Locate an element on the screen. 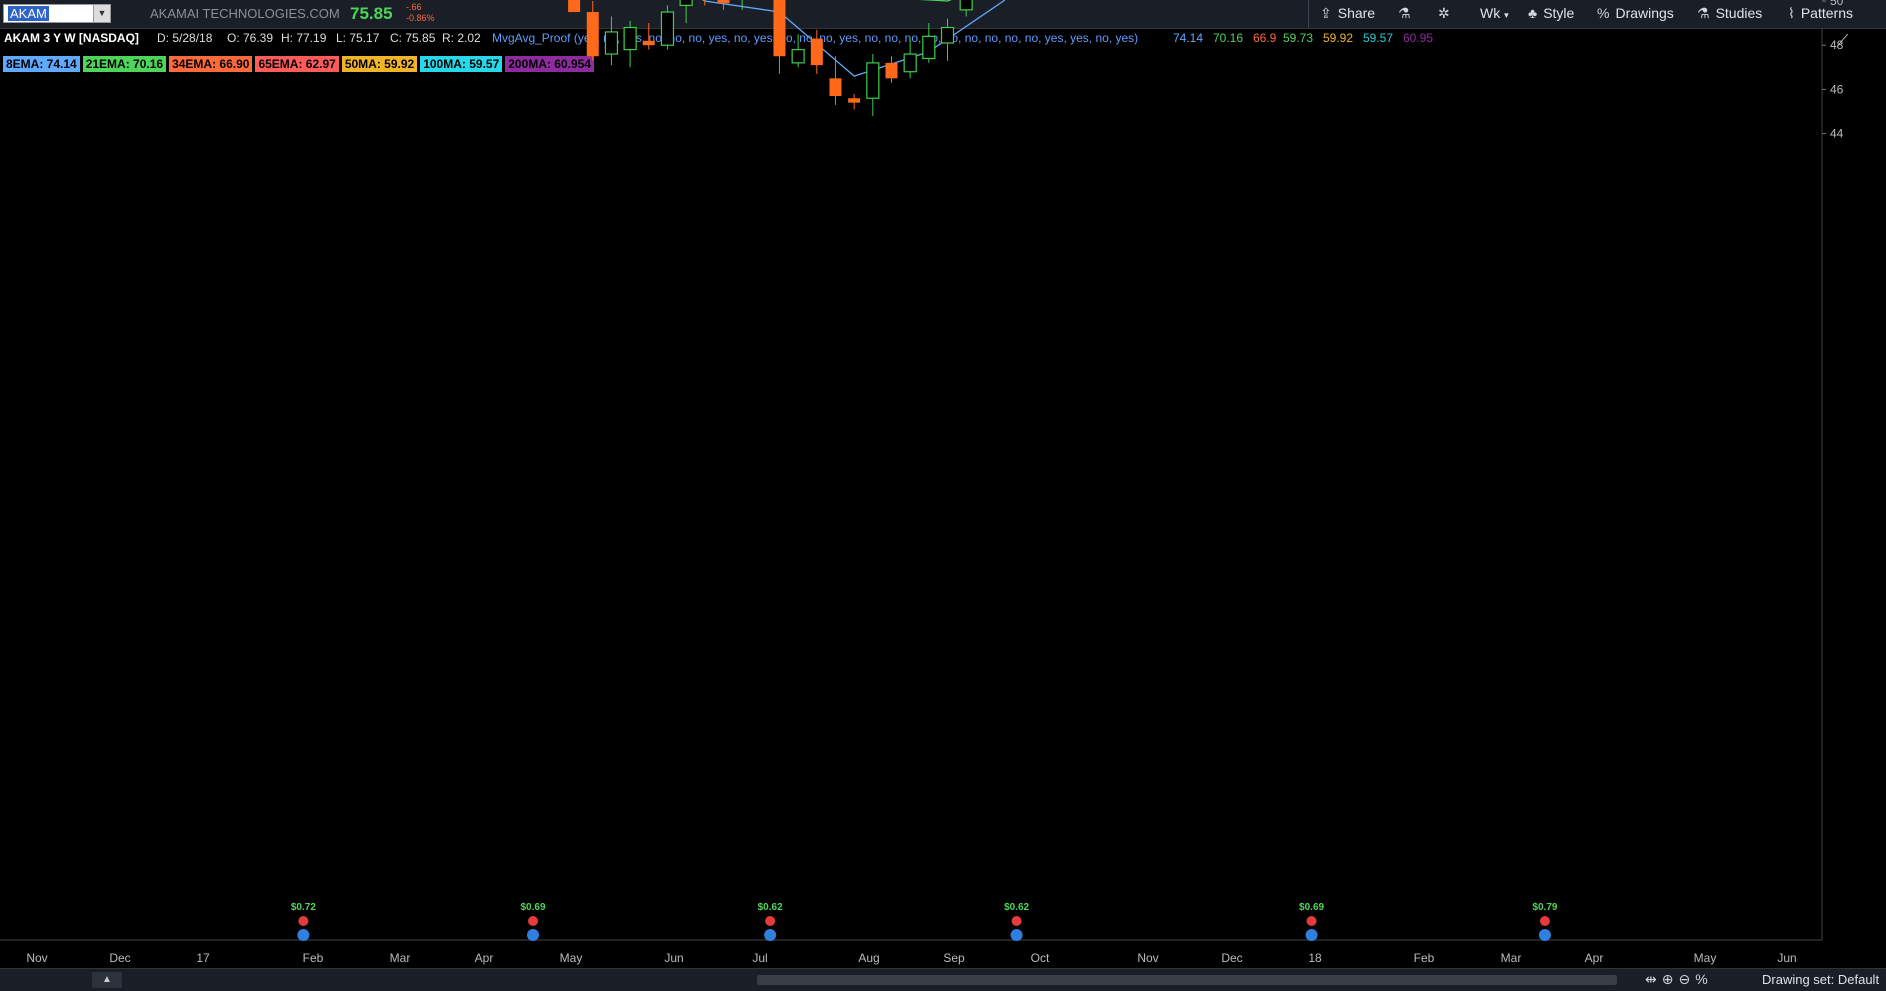  y-tick-label: 50 is located at coordinates (1837, 4).